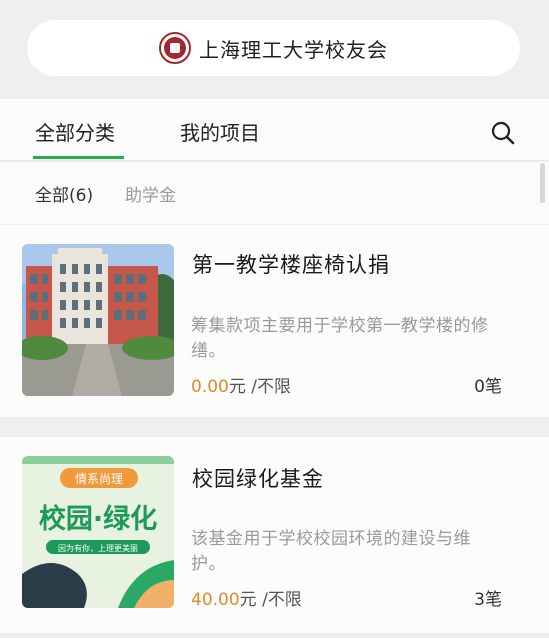 The width and height of the screenshot is (549, 638). What do you see at coordinates (503, 133) in the screenshot?
I see `search-icon` at bounding box center [503, 133].